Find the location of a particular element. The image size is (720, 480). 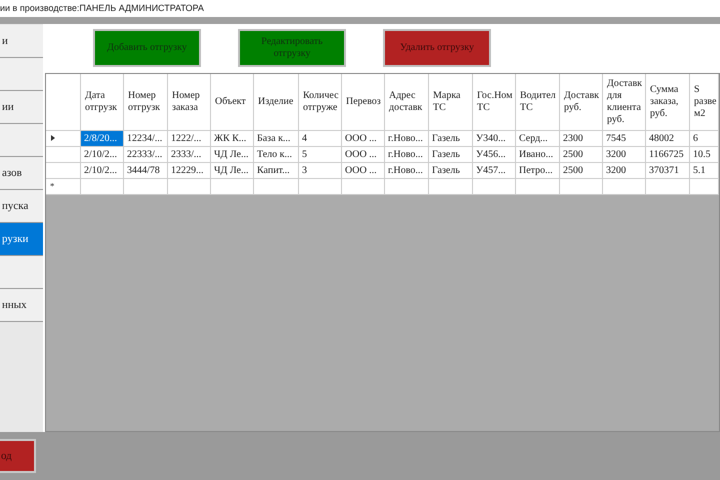

sidebar-item: и is located at coordinates (21, 41).